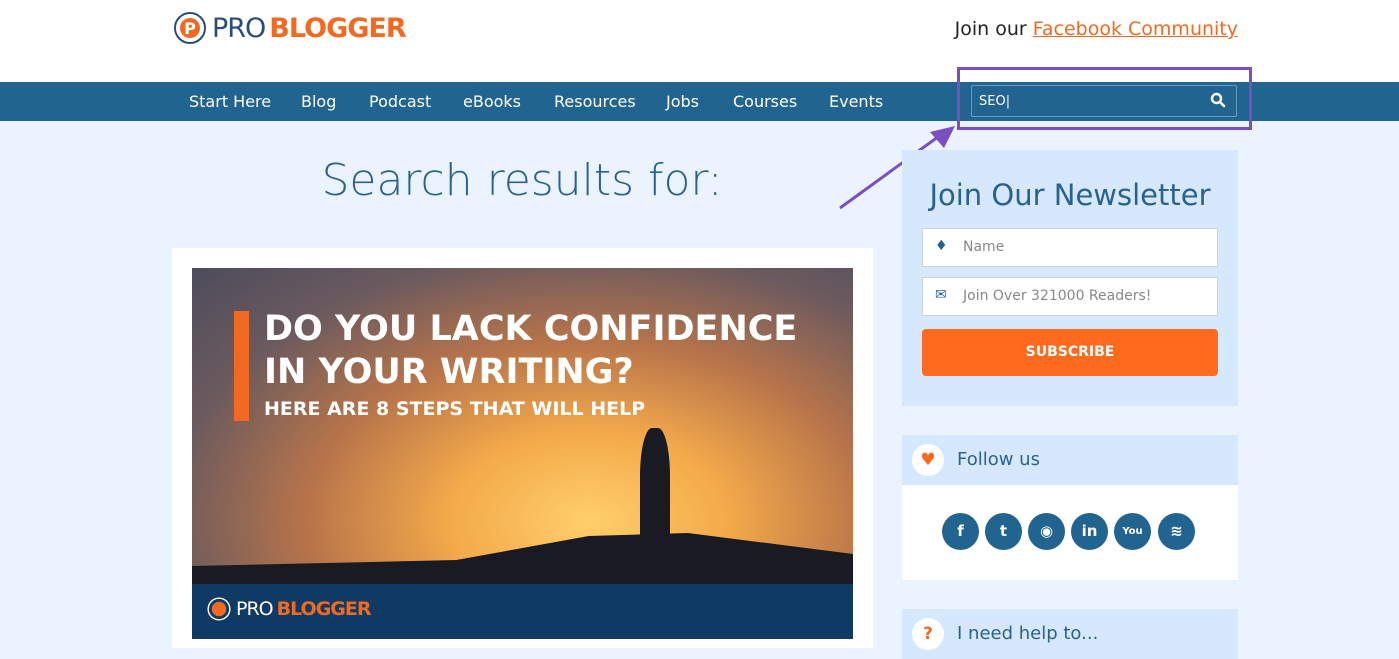  Describe the element at coordinates (1046, 531) in the screenshot. I see `podcast-icon: ◉` at that location.